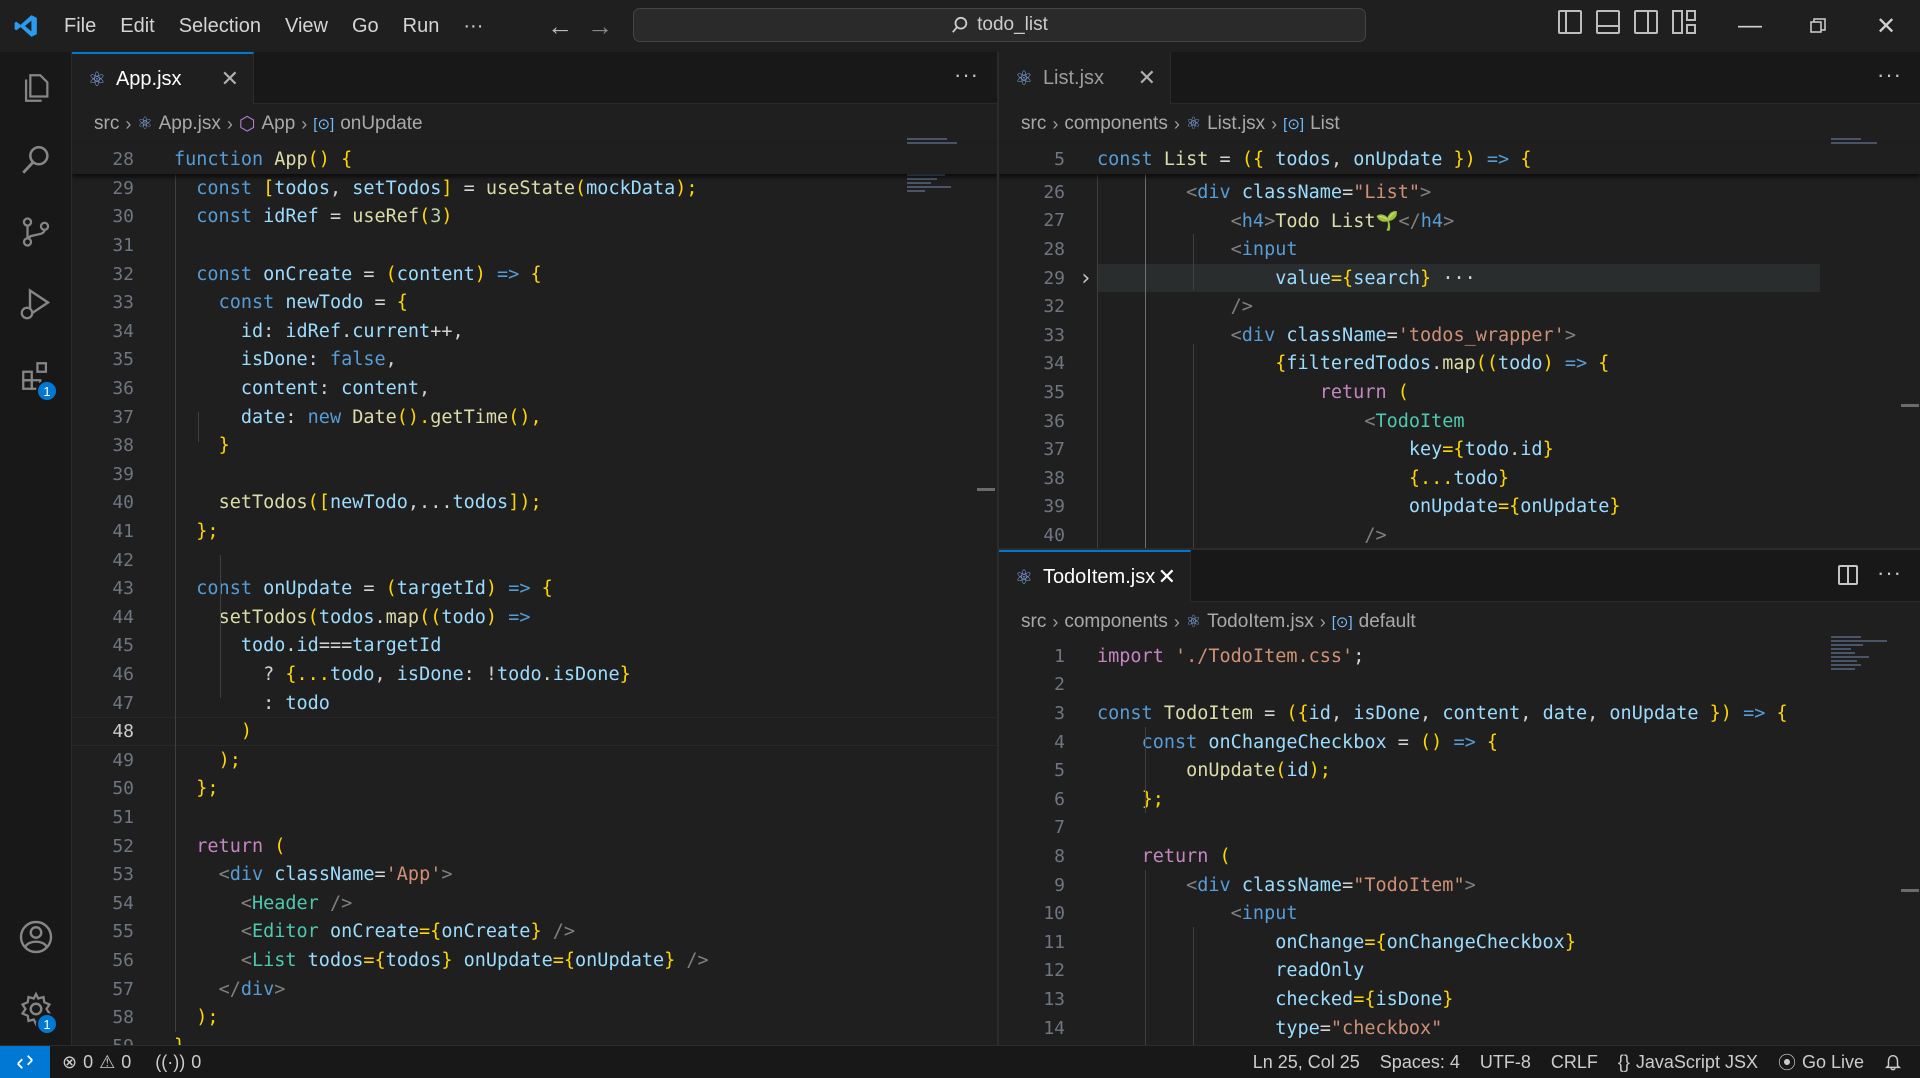 This screenshot has height=1078, width=1920. What do you see at coordinates (1459, 392) in the screenshot?
I see `code-line: 35 return (` at bounding box center [1459, 392].